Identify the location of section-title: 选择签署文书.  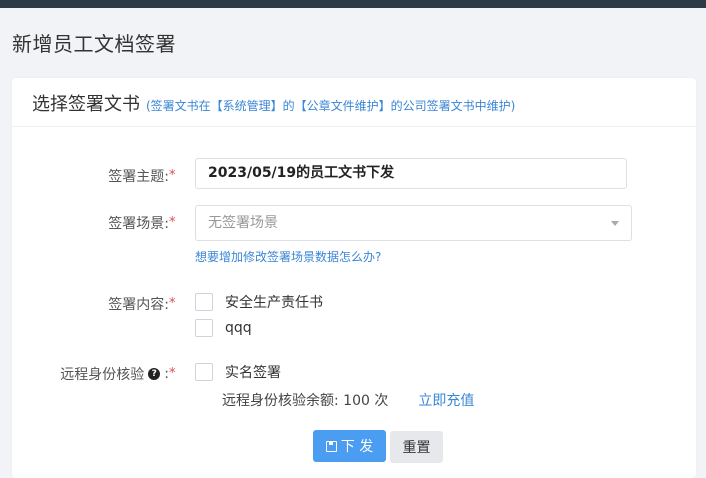
(86, 104).